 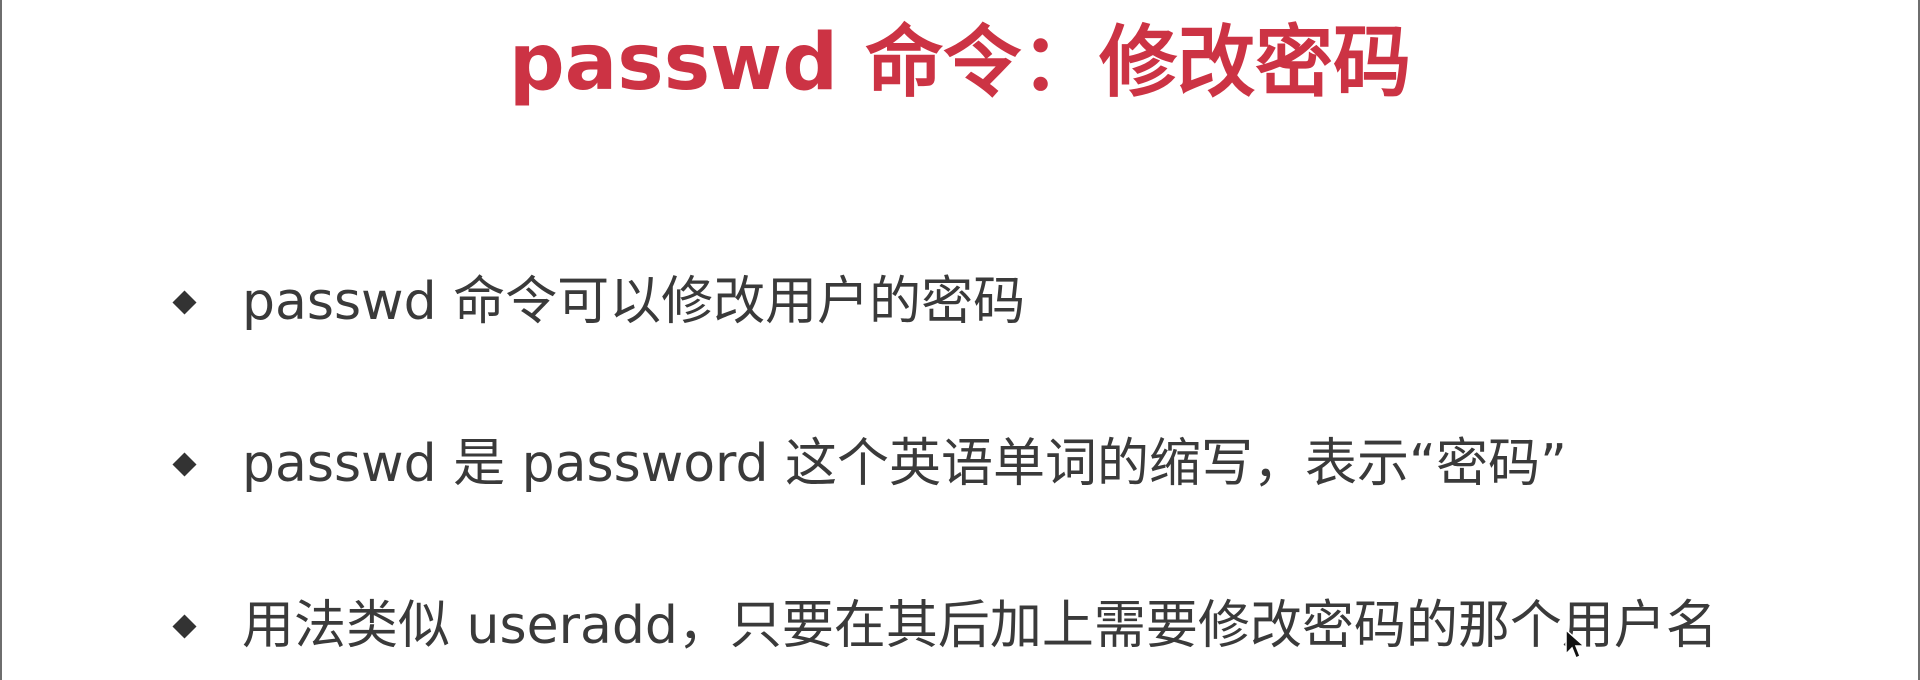 I want to click on bullet-text: passwd 命令可以修改用户的密码, so click(x=634, y=302).